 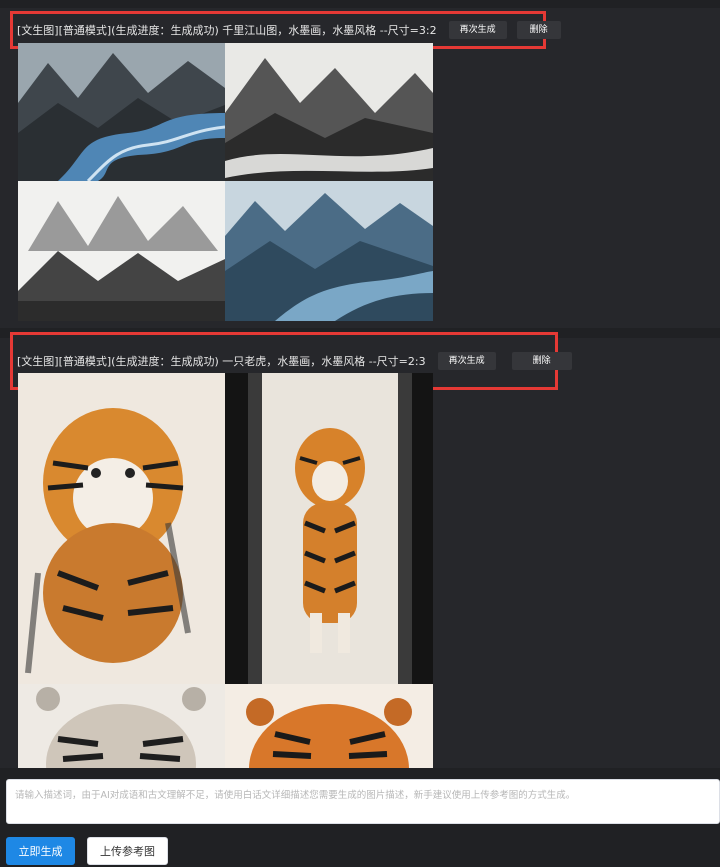 I want to click on prompt-input, so click(x=363, y=801).